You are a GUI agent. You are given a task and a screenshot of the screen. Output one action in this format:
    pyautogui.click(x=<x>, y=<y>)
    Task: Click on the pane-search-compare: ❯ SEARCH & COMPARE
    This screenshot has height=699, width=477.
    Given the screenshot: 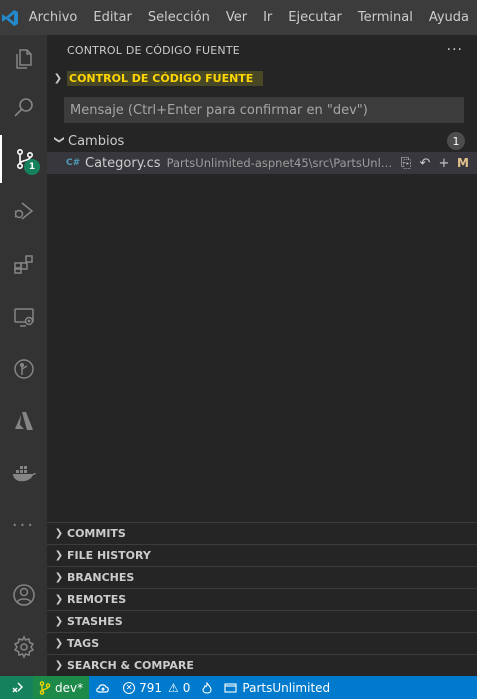 What is the action you would take?
    pyautogui.click(x=262, y=665)
    